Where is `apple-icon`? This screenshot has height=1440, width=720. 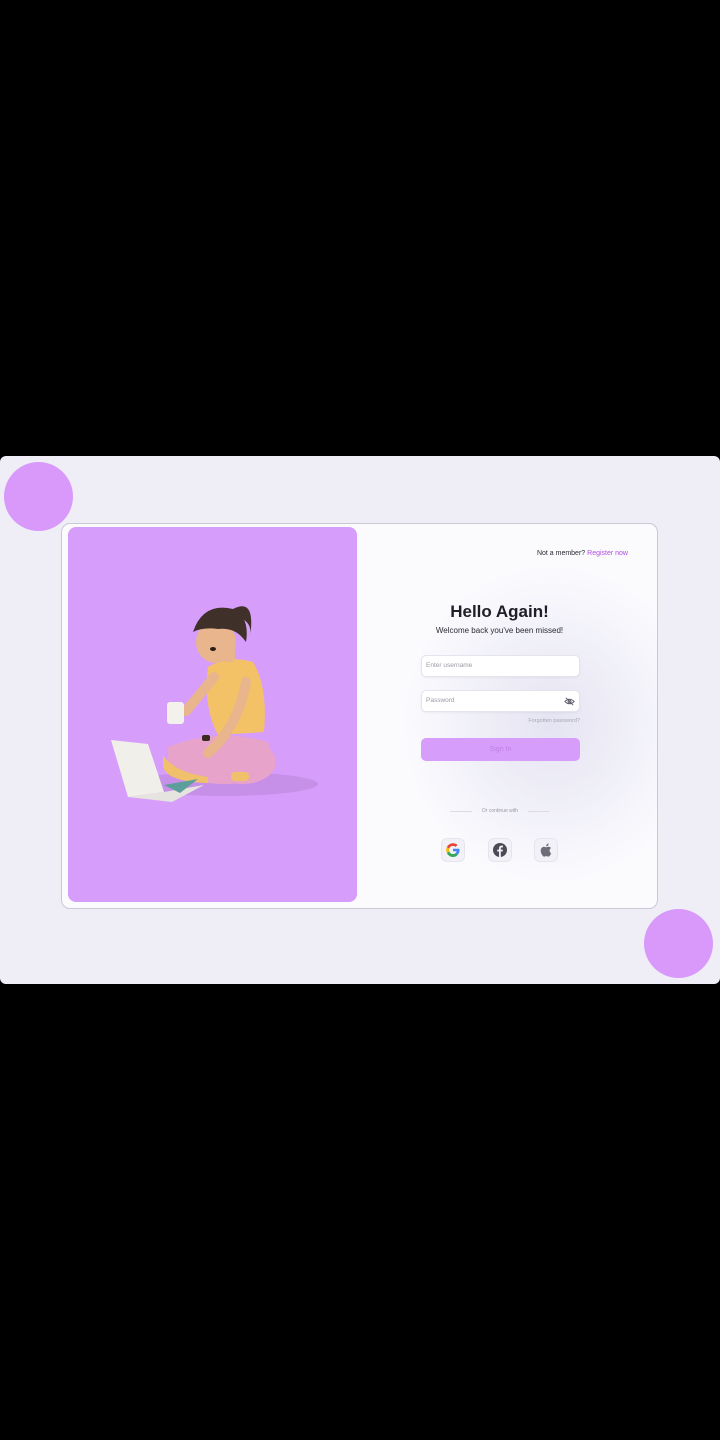
apple-icon is located at coordinates (546, 850).